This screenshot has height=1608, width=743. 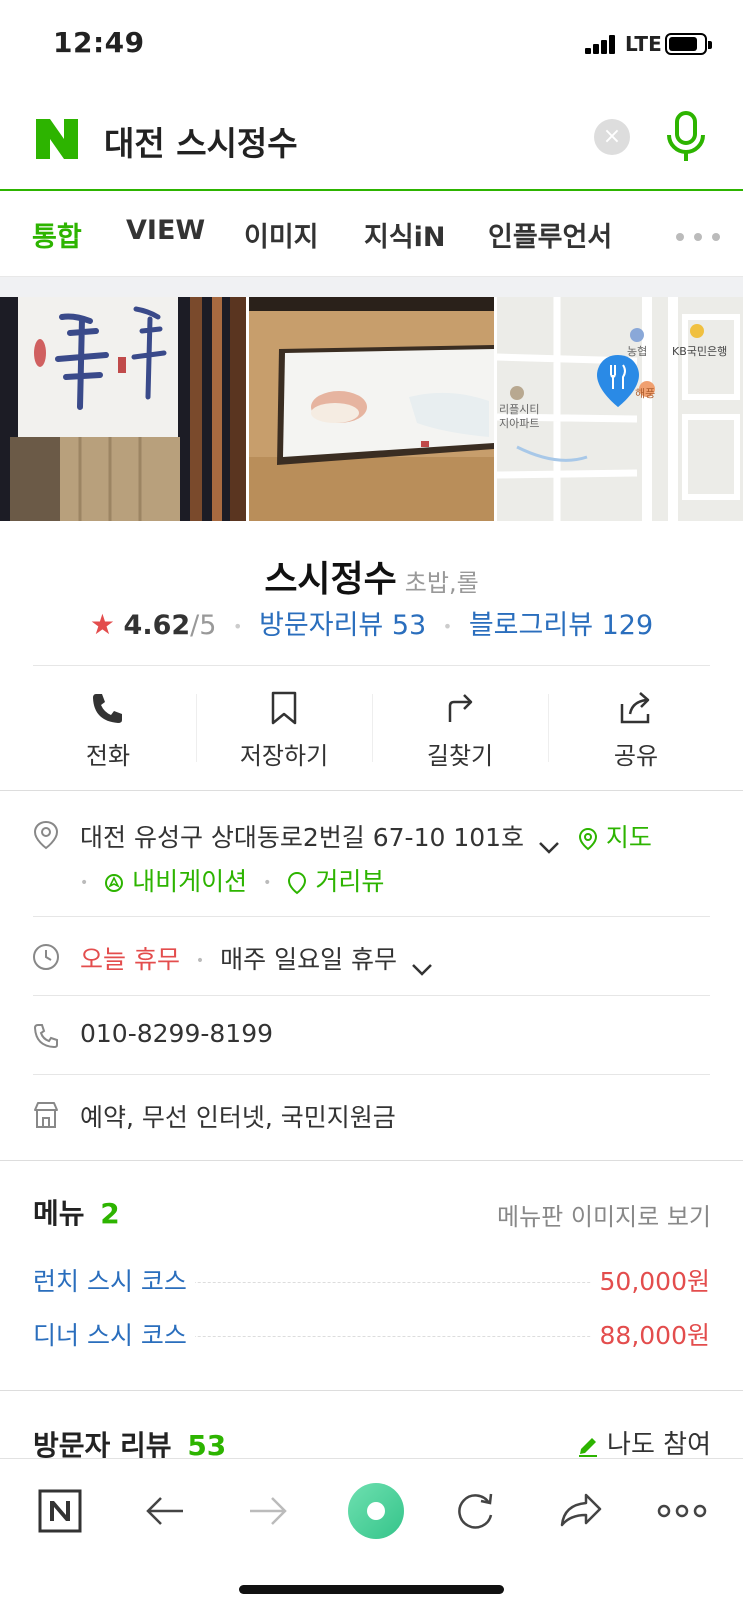 What do you see at coordinates (686, 137) in the screenshot?
I see `microphone-icon` at bounding box center [686, 137].